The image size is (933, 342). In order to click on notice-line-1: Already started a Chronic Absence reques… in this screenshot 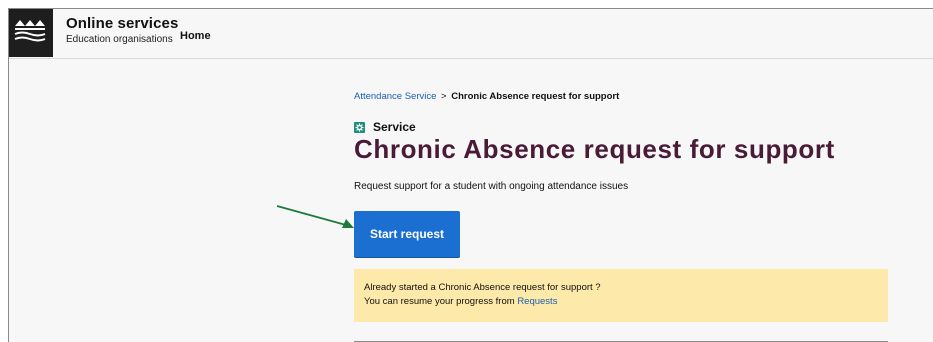, I will do `click(482, 287)`.